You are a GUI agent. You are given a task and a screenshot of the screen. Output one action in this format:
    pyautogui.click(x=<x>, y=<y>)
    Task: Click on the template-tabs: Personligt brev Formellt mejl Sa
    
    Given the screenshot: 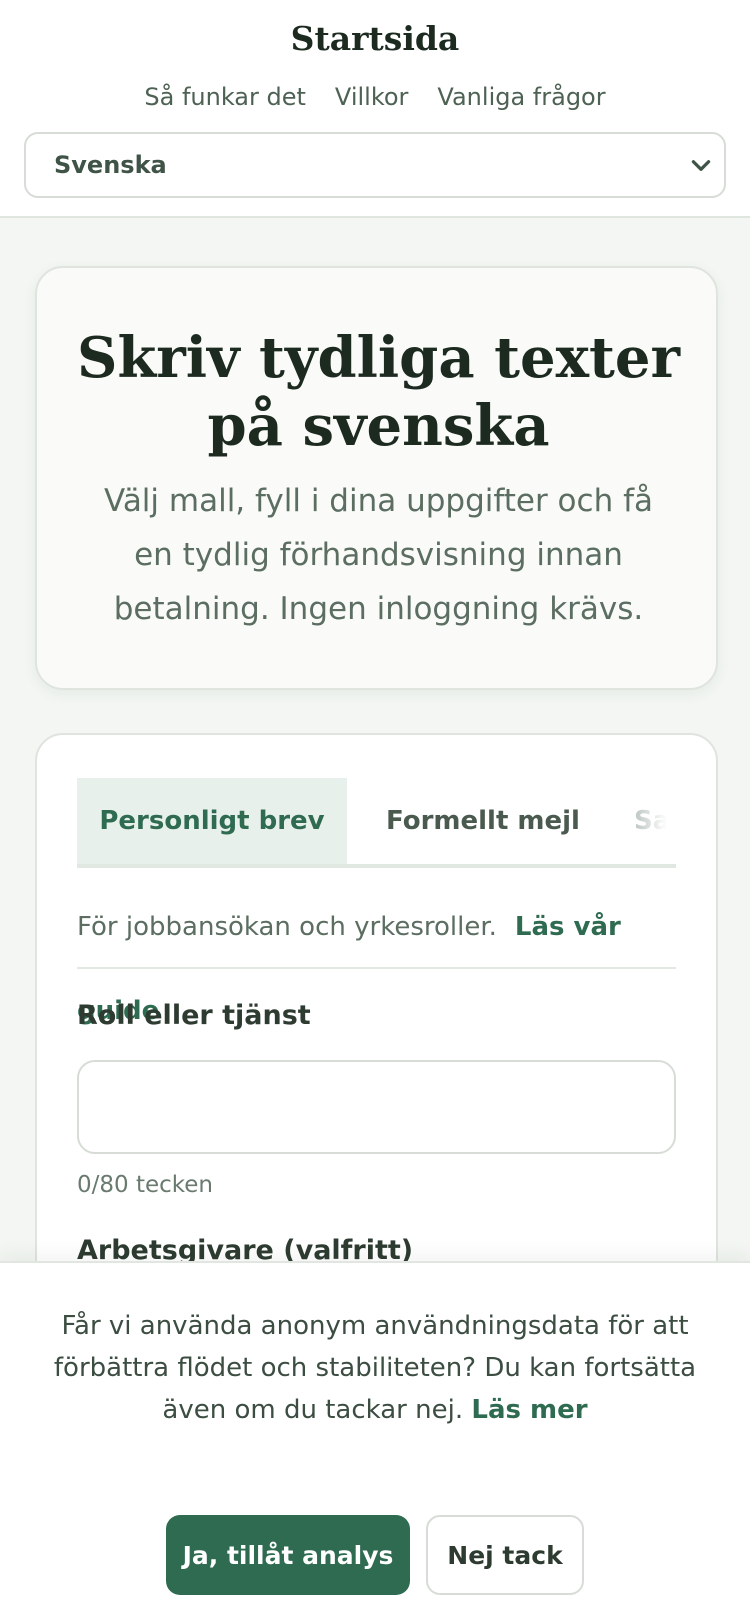 What is the action you would take?
    pyautogui.click(x=376, y=823)
    